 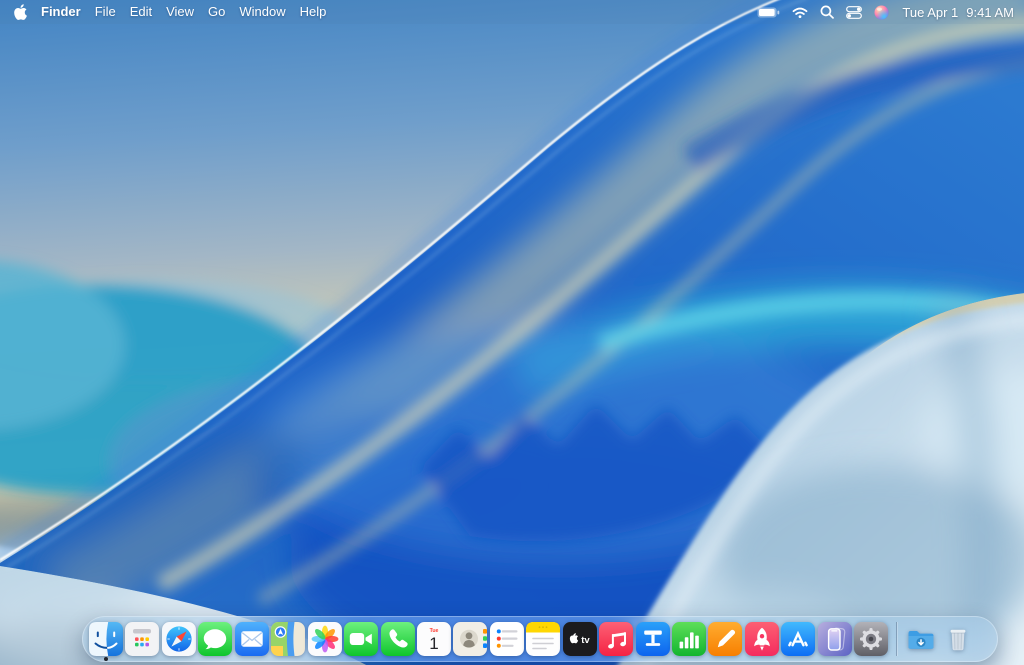 I want to click on dock-item-contacts, so click(x=470, y=639).